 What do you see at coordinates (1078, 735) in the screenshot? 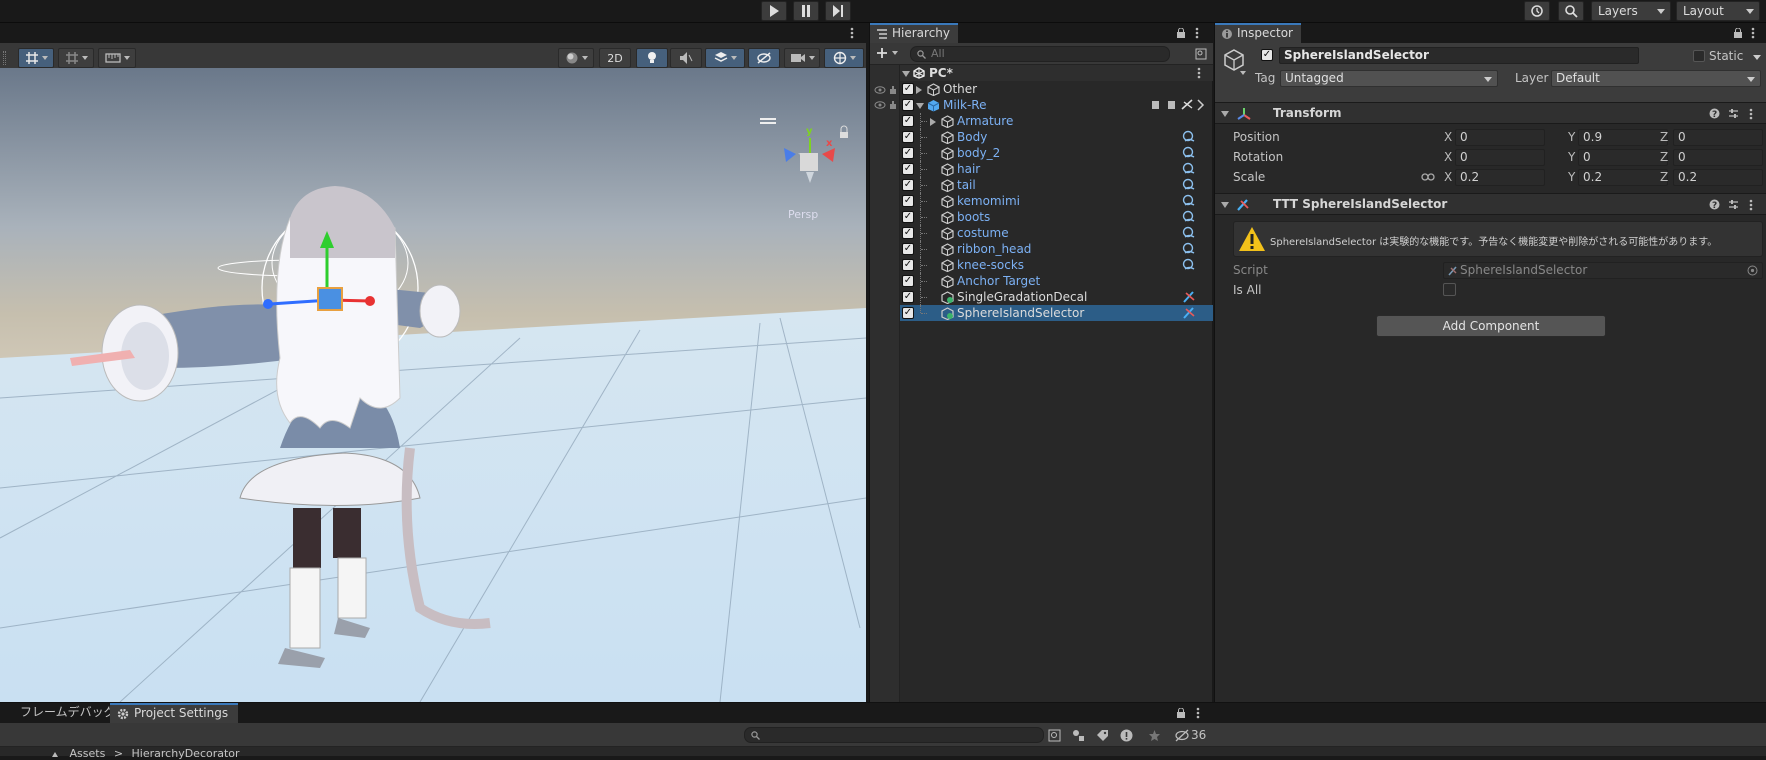
I see `filter-by-type-icon` at bounding box center [1078, 735].